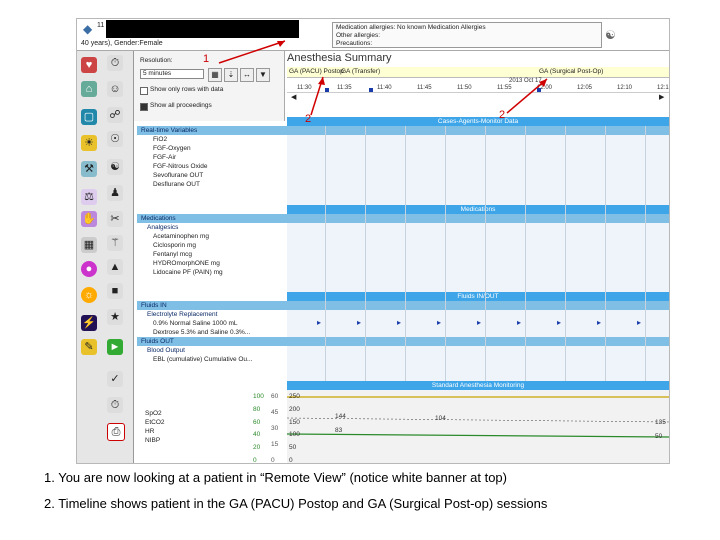 This screenshot has width=720, height=540. What do you see at coordinates (403, 184) in the screenshot?
I see `list-item: Desflurane OUT` at bounding box center [403, 184].